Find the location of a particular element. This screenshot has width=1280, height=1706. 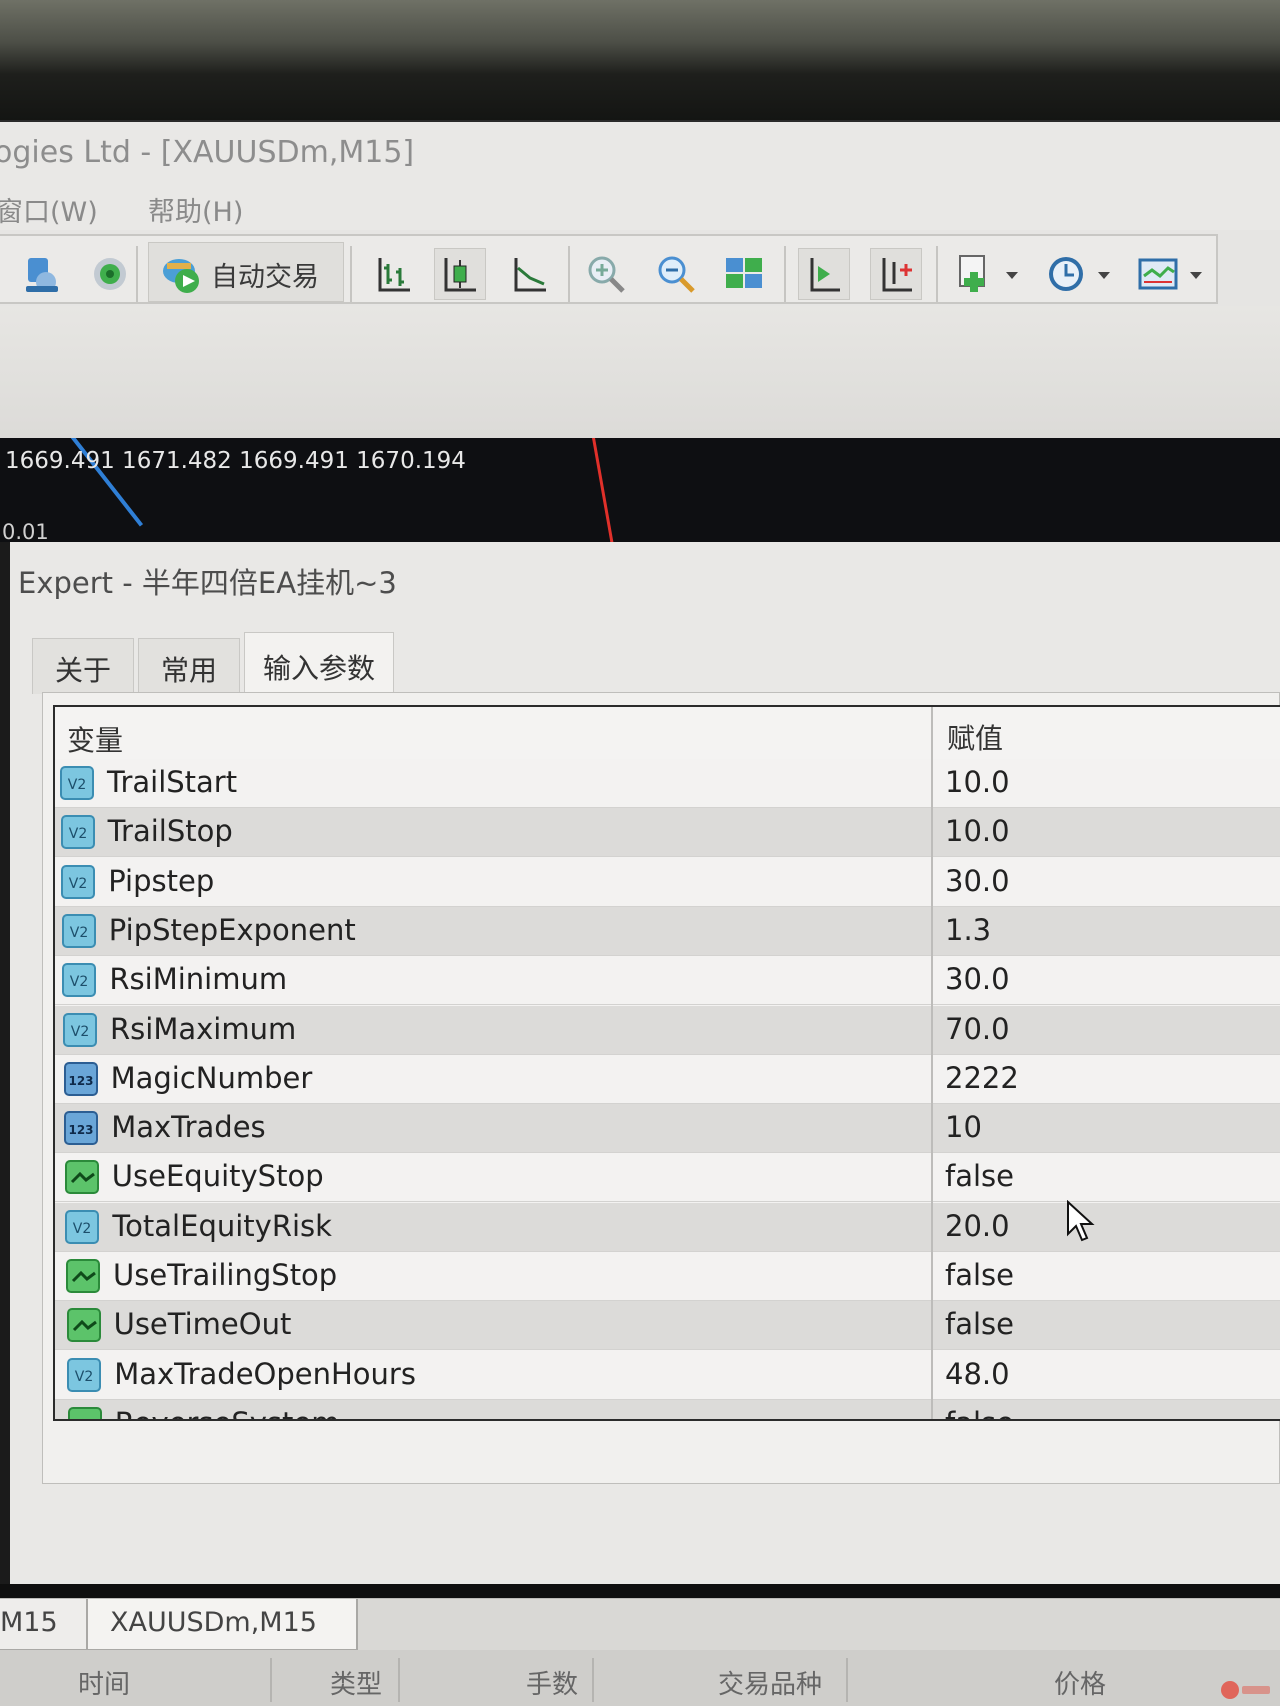

zoom-out-icon is located at coordinates (676, 274).